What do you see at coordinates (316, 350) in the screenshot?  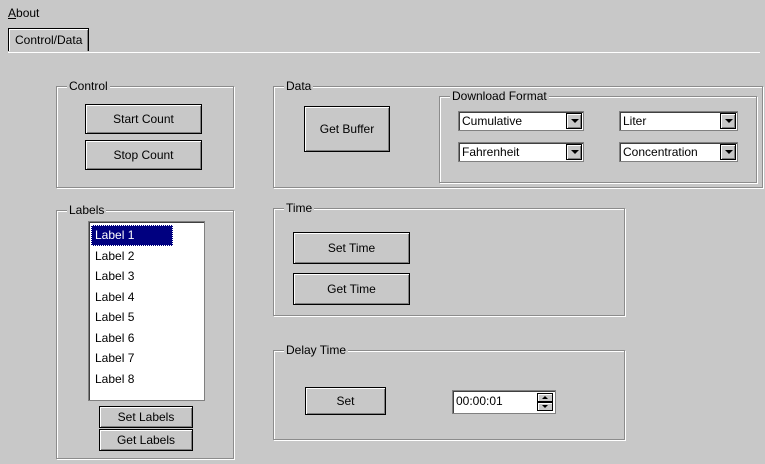 I see `delay-time-group-title: Delay Time` at bounding box center [316, 350].